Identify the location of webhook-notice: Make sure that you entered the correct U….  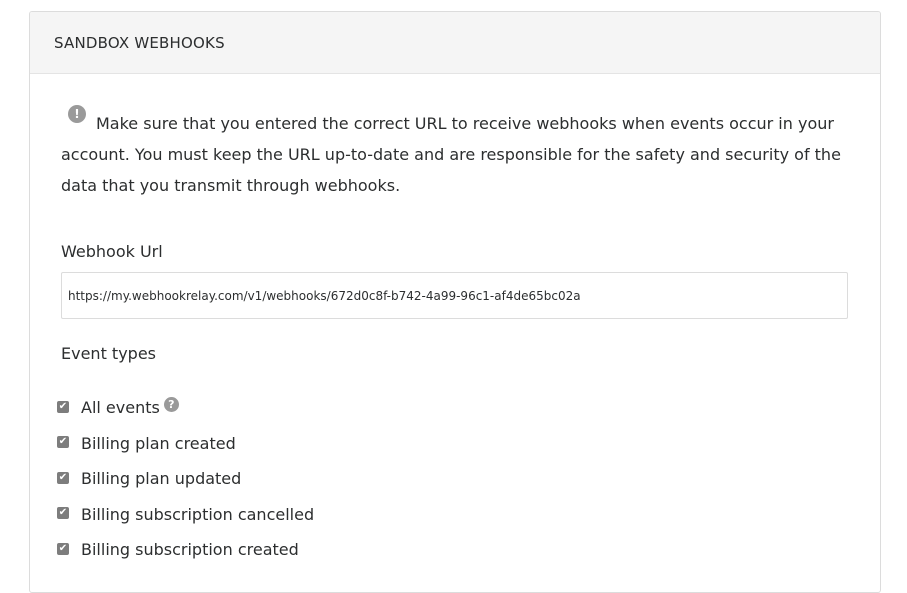
(451, 154).